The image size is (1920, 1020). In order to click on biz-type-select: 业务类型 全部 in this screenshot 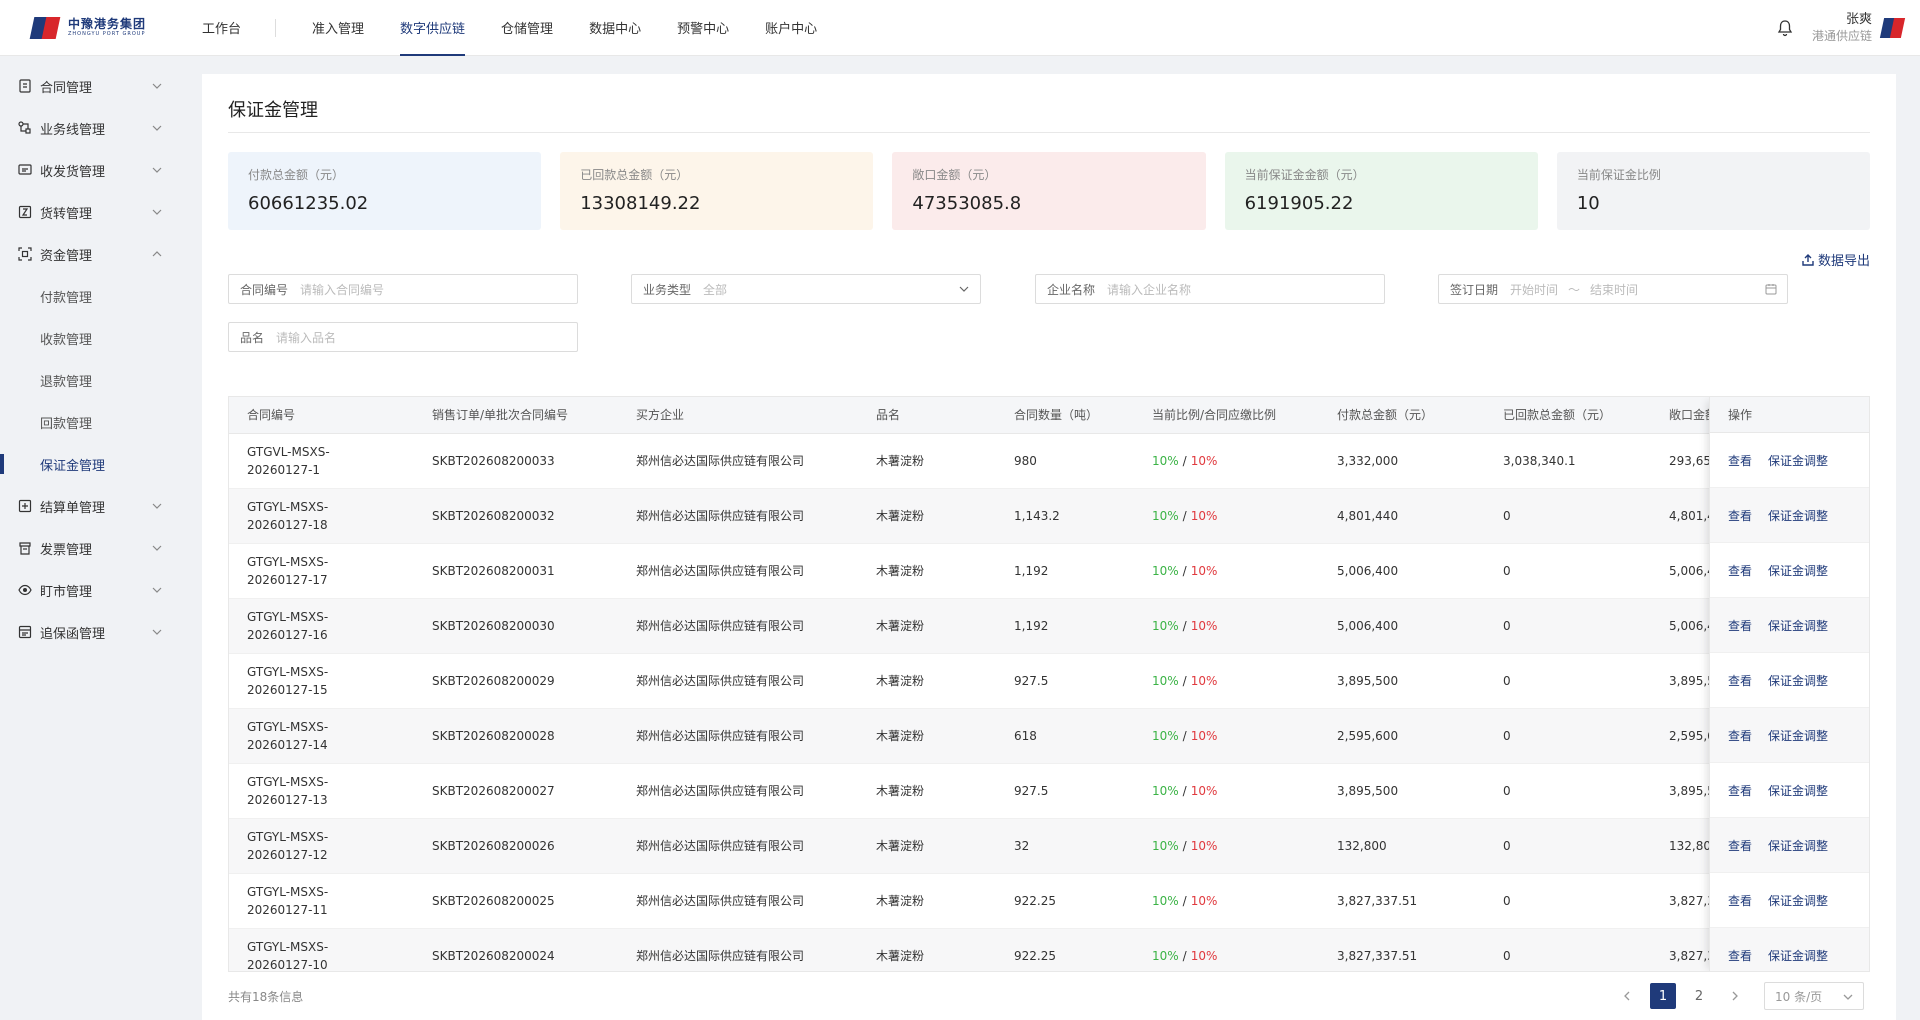, I will do `click(806, 289)`.